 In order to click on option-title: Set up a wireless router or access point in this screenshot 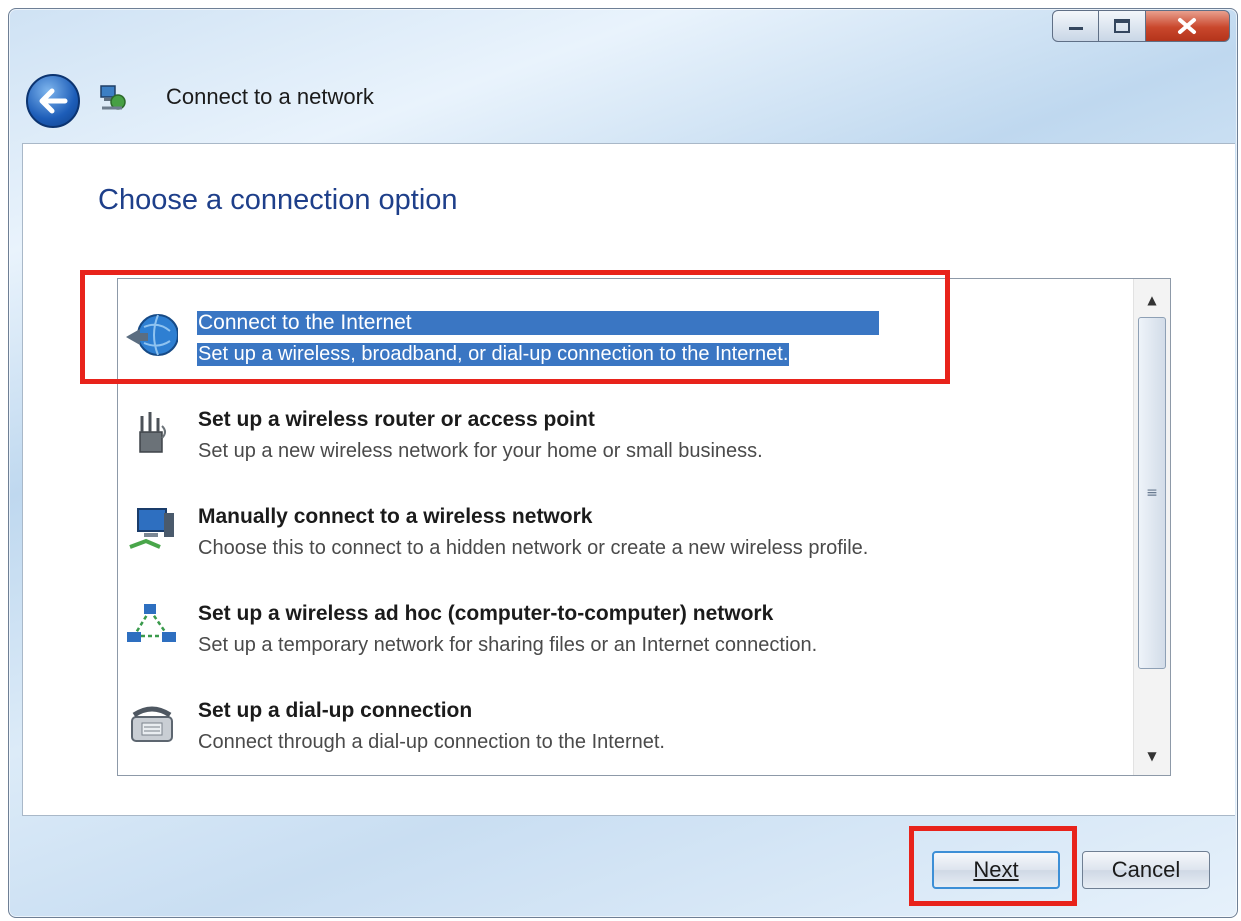, I will do `click(396, 419)`.